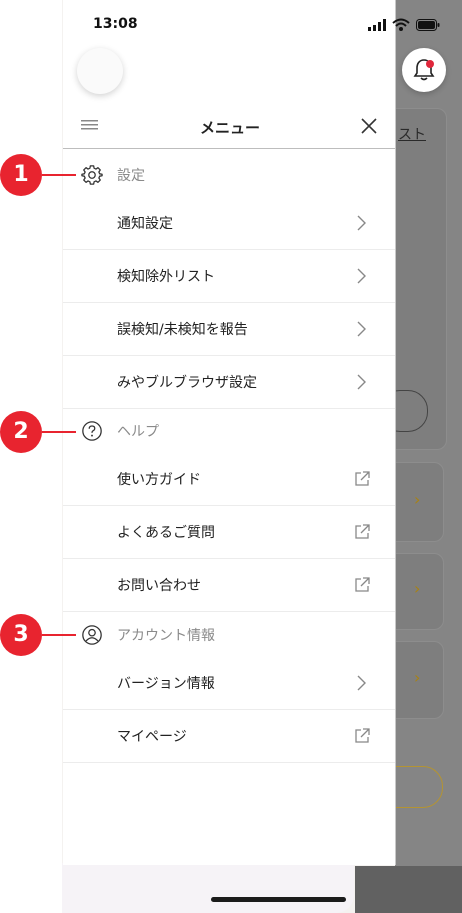  What do you see at coordinates (92, 635) in the screenshot?
I see `user-circle-icon` at bounding box center [92, 635].